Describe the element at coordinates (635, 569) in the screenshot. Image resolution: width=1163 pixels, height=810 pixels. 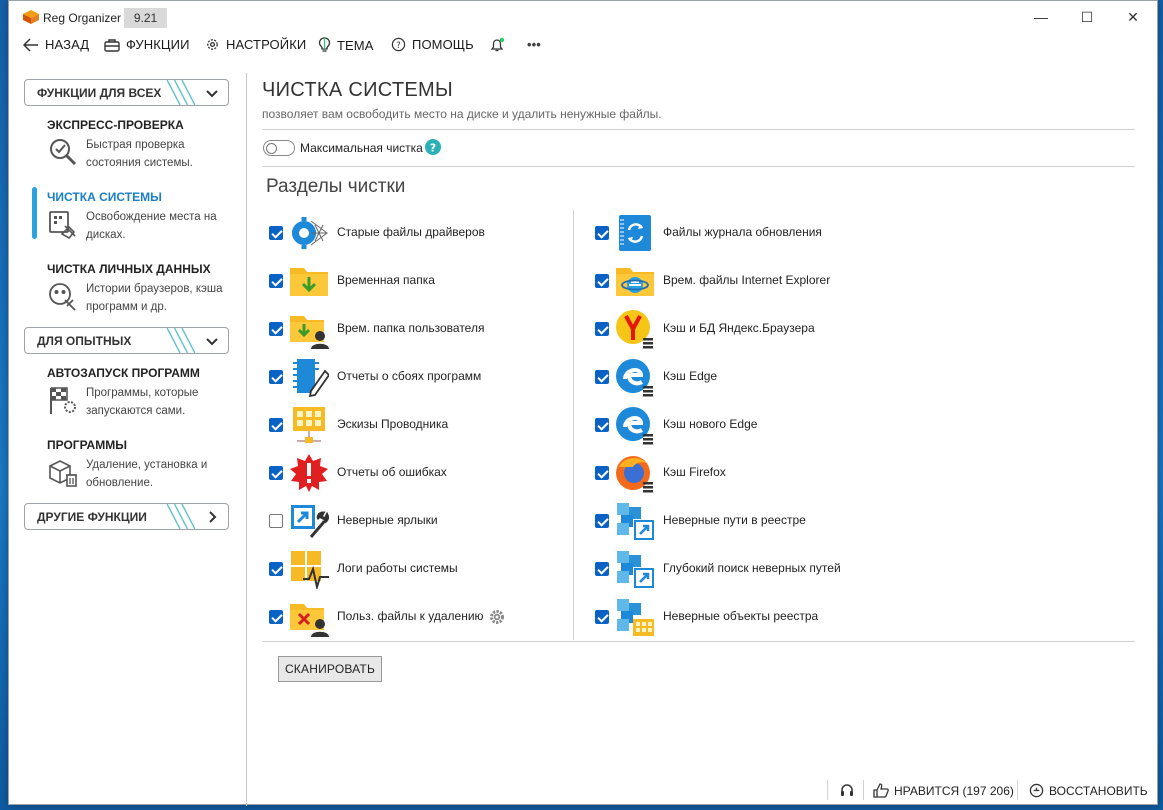
I see `registry-deep-search-icon` at that location.